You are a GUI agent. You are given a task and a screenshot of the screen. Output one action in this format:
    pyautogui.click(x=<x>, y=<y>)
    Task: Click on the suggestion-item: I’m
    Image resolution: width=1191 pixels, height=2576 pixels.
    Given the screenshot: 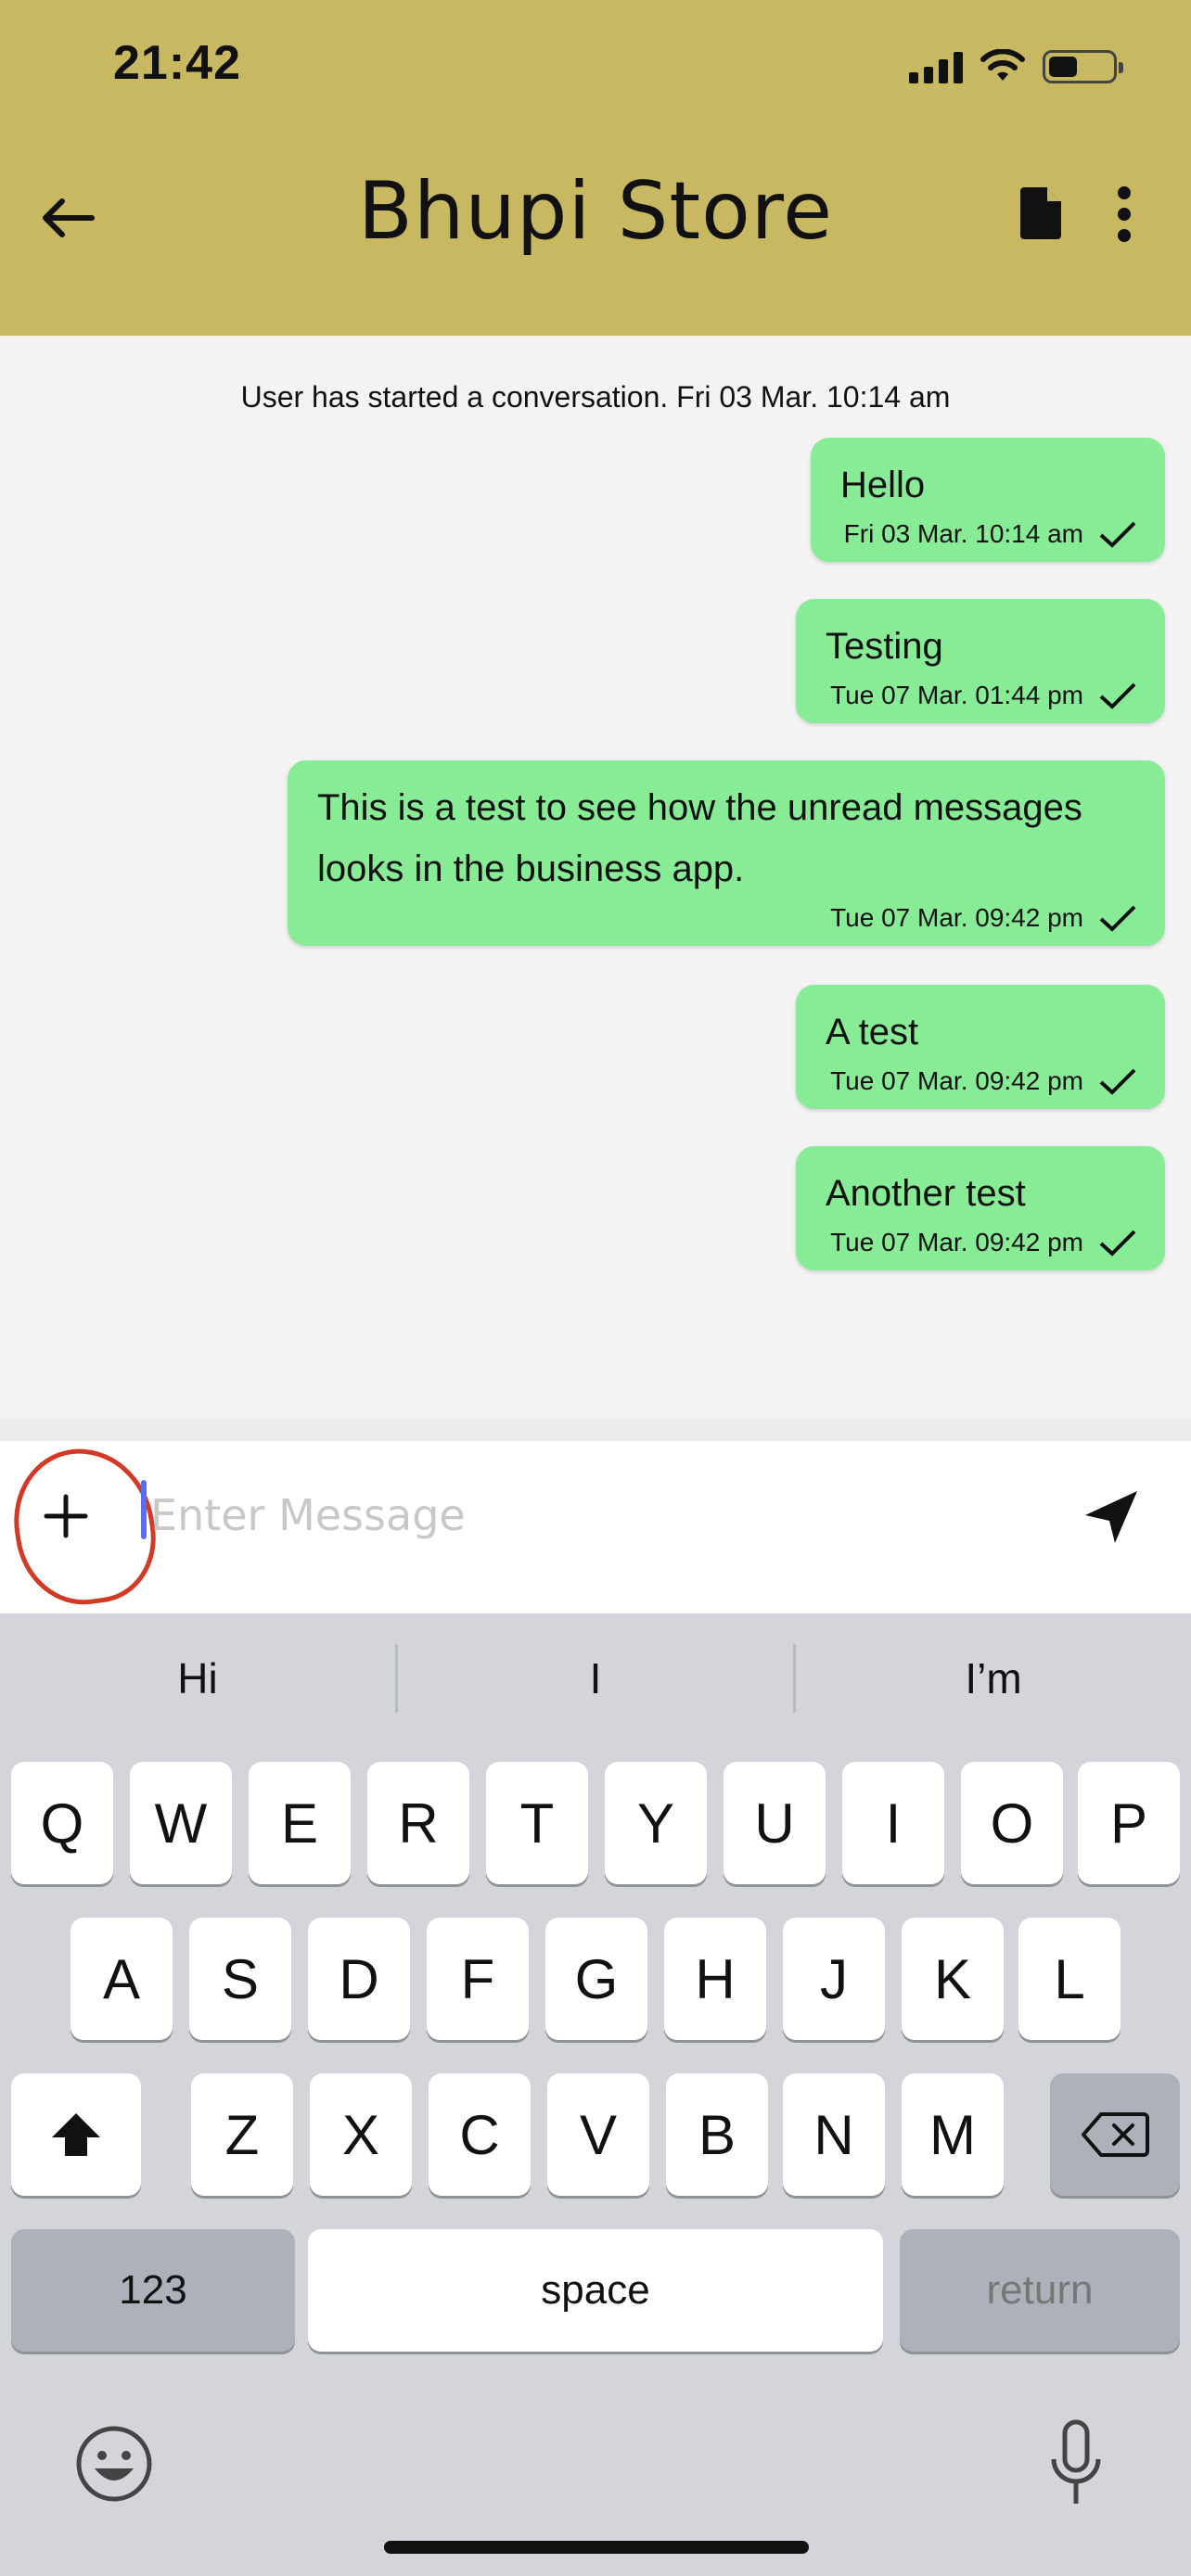 What is the action you would take?
    pyautogui.click(x=993, y=1678)
    